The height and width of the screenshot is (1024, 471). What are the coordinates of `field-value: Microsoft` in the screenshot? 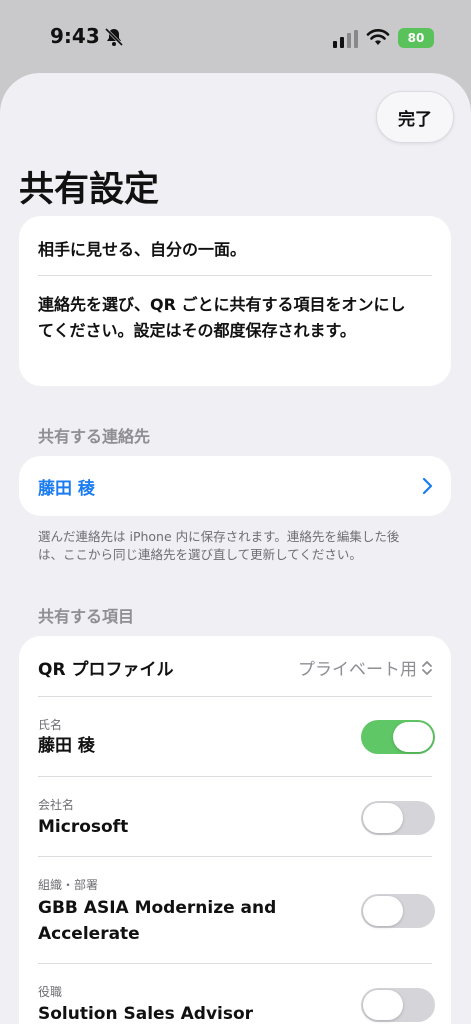 It's located at (83, 827).